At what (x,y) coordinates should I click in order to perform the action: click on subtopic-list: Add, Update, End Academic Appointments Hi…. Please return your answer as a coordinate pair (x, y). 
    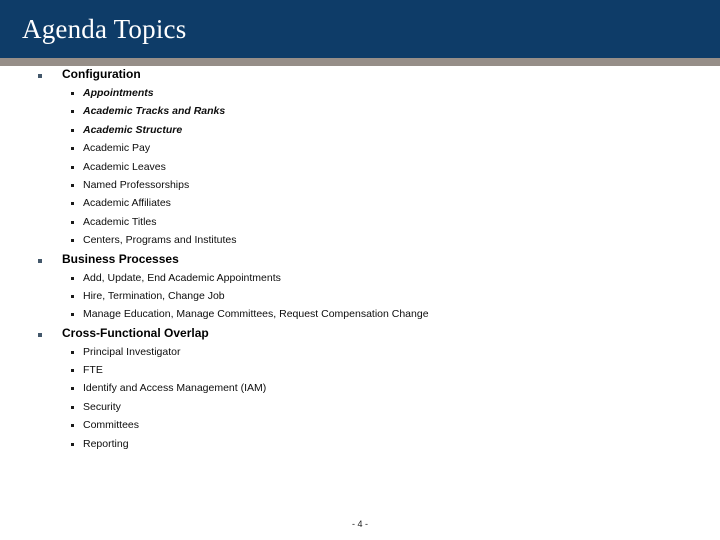
    Looking at the image, I should click on (360, 297).